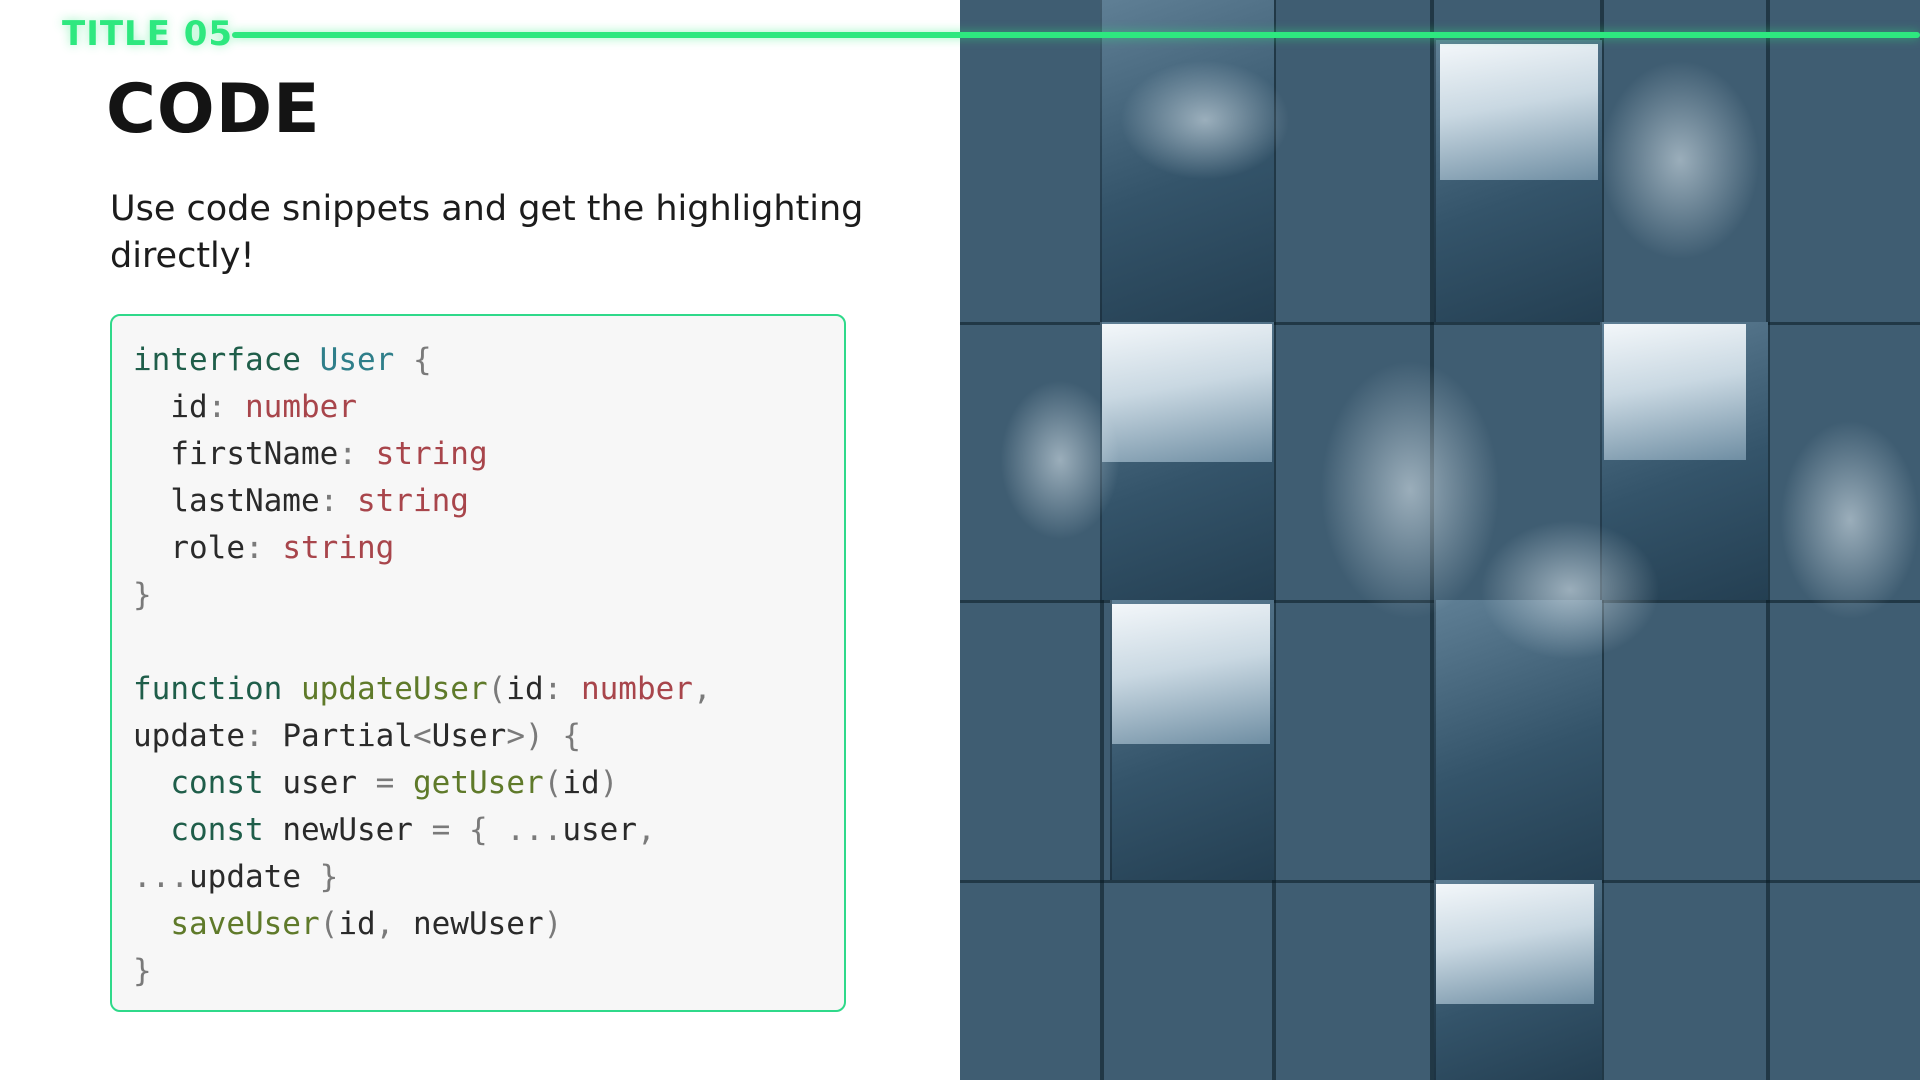 The height and width of the screenshot is (1080, 1920). What do you see at coordinates (394, 783) in the screenshot?
I see `code-line: const user = getUser(id)` at bounding box center [394, 783].